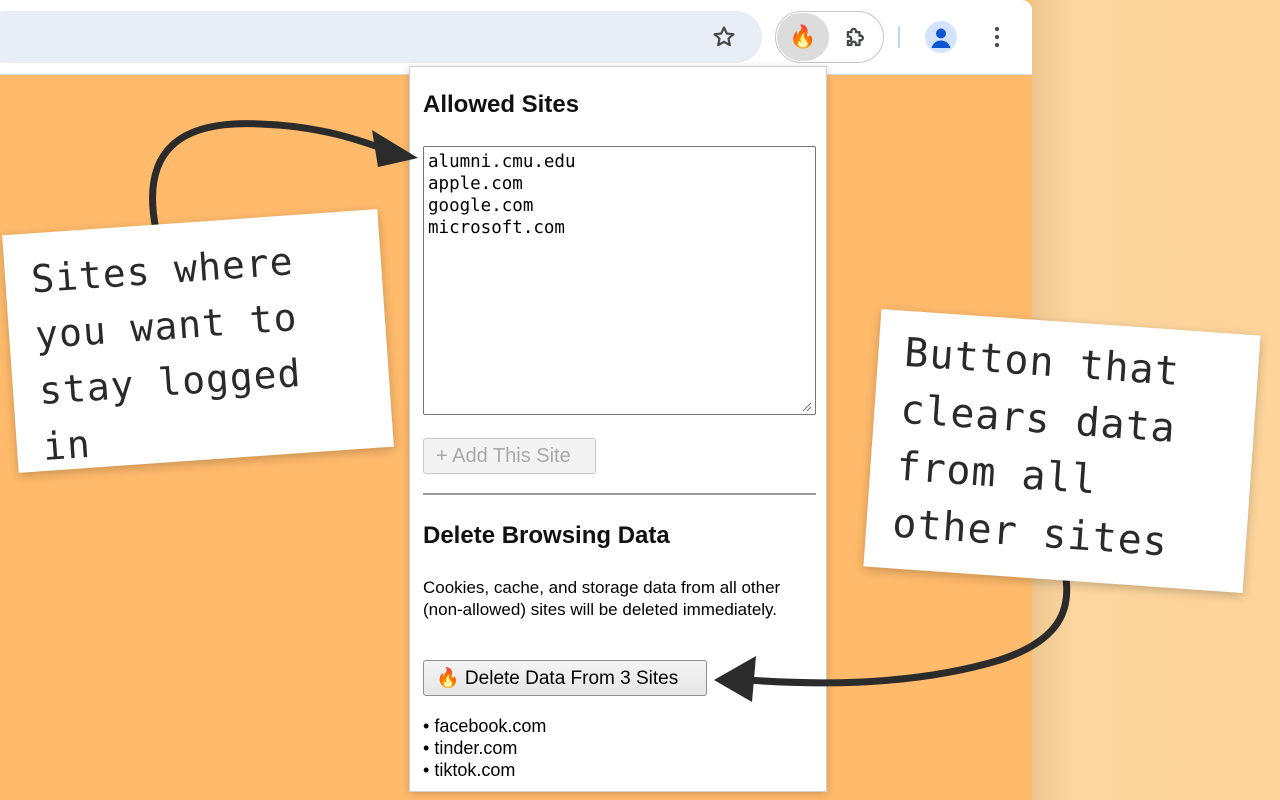 The height and width of the screenshot is (800, 1280). I want to click on list-item: tinder.com, so click(484, 748).